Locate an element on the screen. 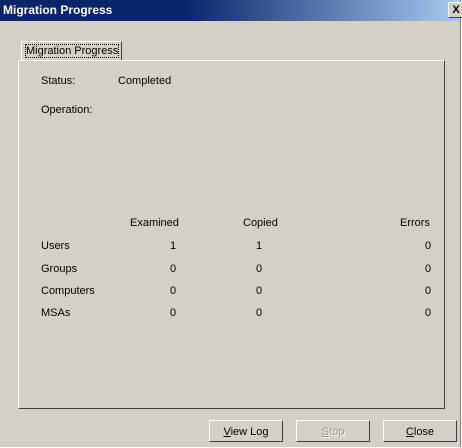  computers-examined: 0 is located at coordinates (173, 291).